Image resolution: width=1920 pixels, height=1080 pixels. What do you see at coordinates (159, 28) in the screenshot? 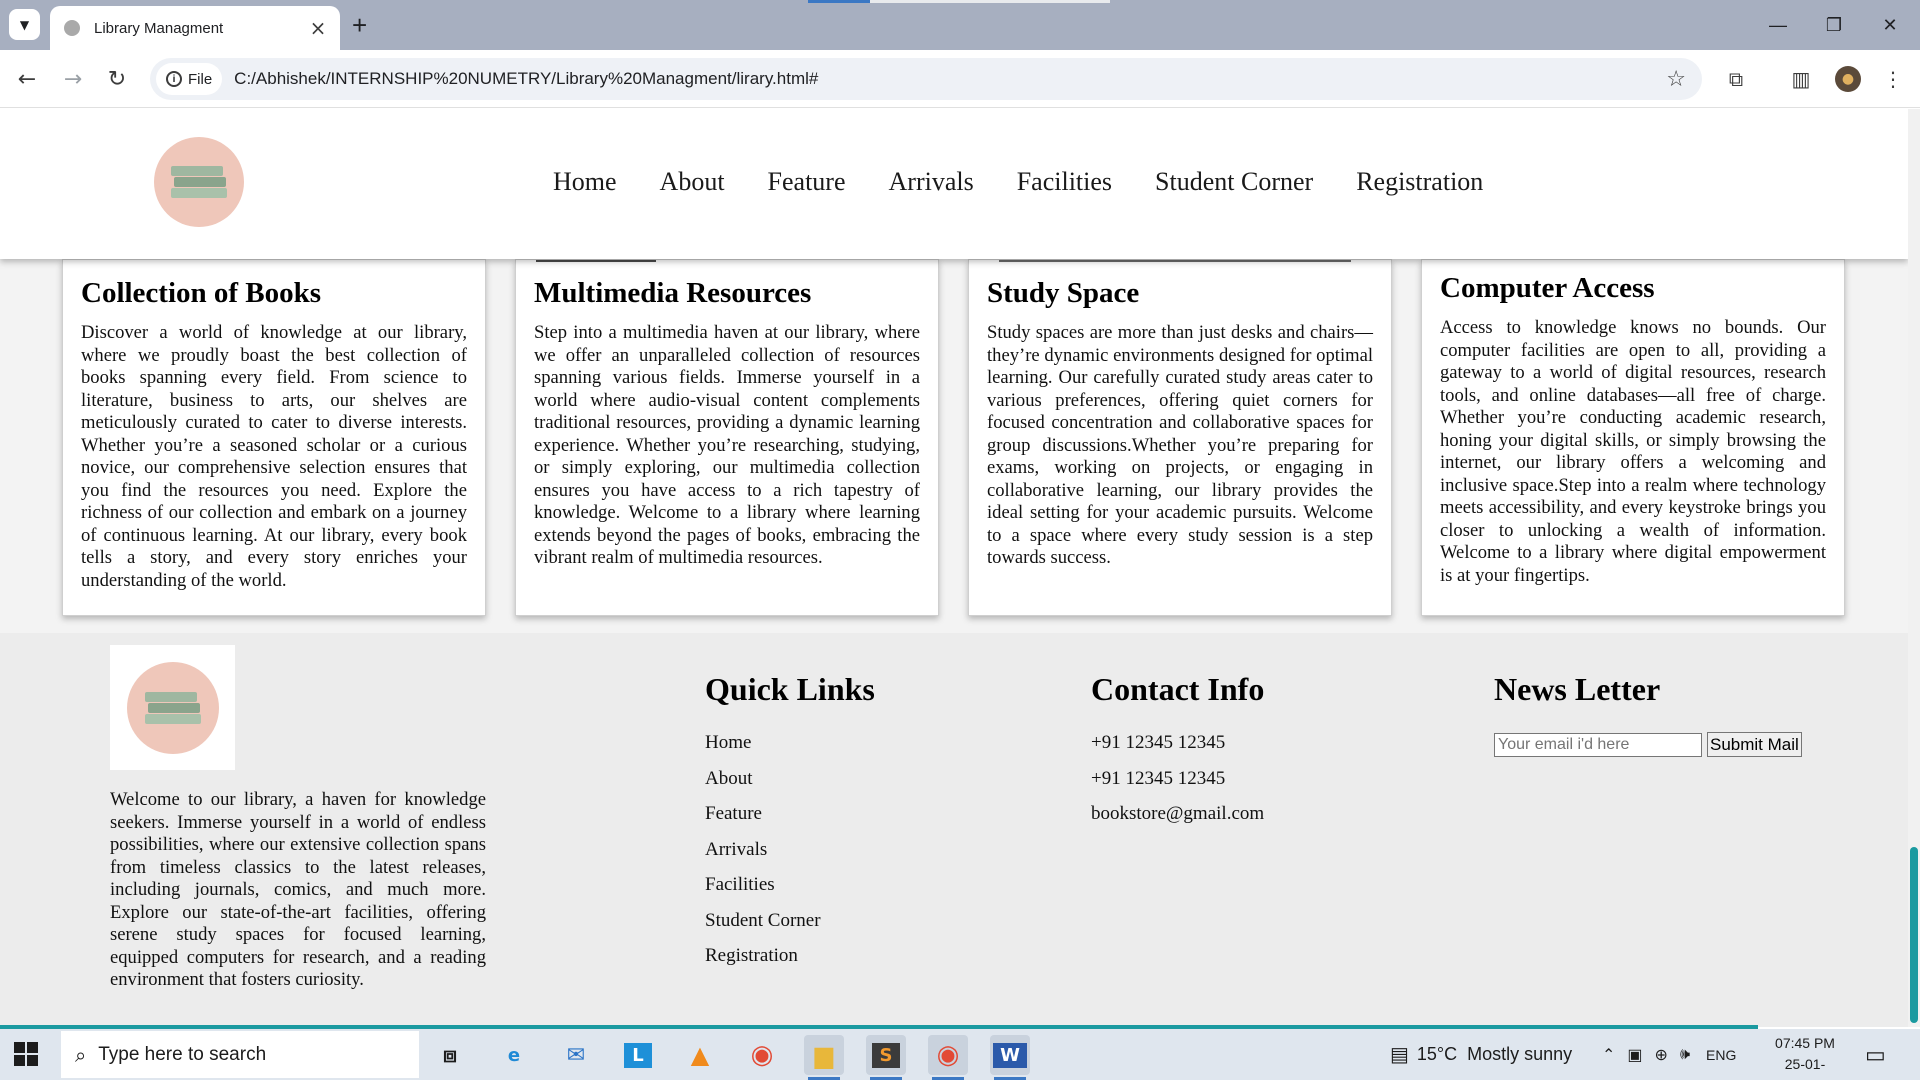
I see `tab-title: Library Managment` at bounding box center [159, 28].